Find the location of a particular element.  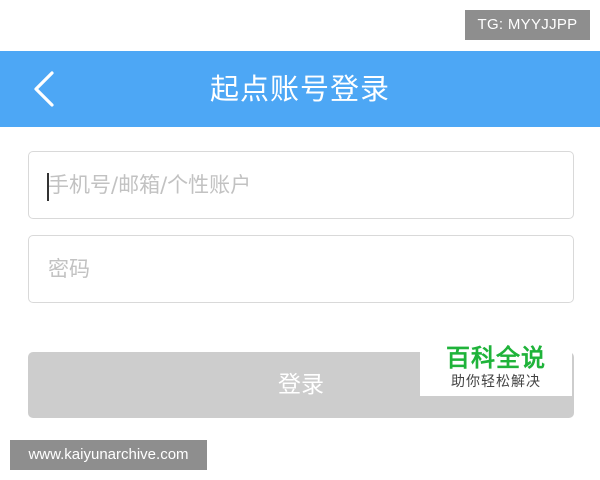

back-button is located at coordinates (46, 89).